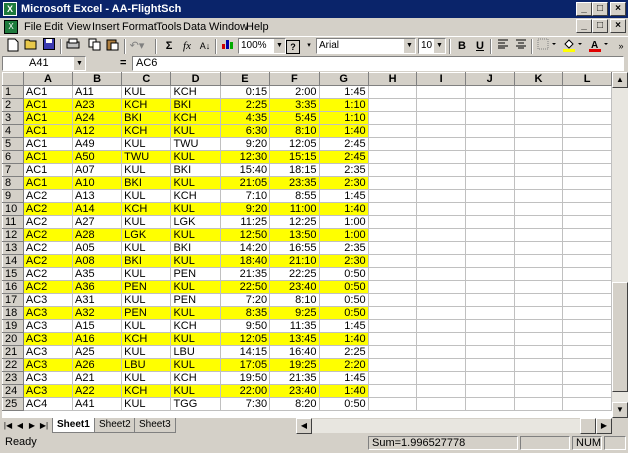  What do you see at coordinates (245, 352) in the screenshot?
I see `cell-e: 14:15` at bounding box center [245, 352].